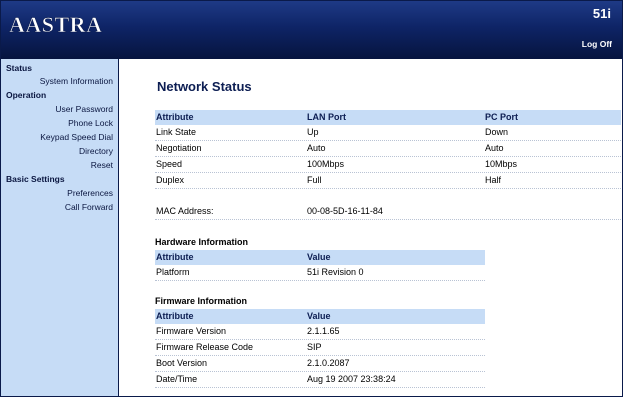 This screenshot has height=397, width=623. What do you see at coordinates (388, 133) in the screenshot?
I see `table-row: Link State Up Down` at bounding box center [388, 133].